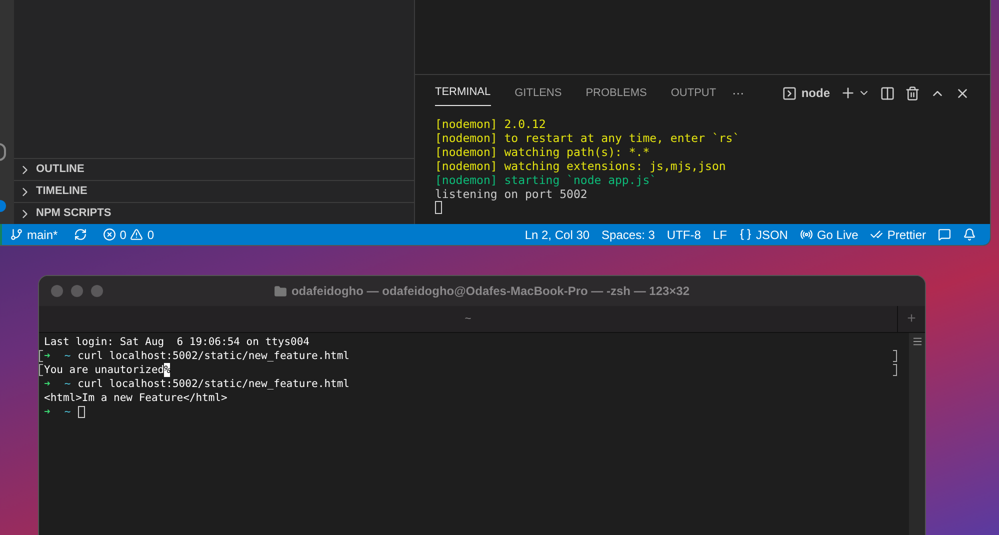 The height and width of the screenshot is (535, 999). What do you see at coordinates (829, 234) in the screenshot?
I see `status-item: Go Live` at bounding box center [829, 234].